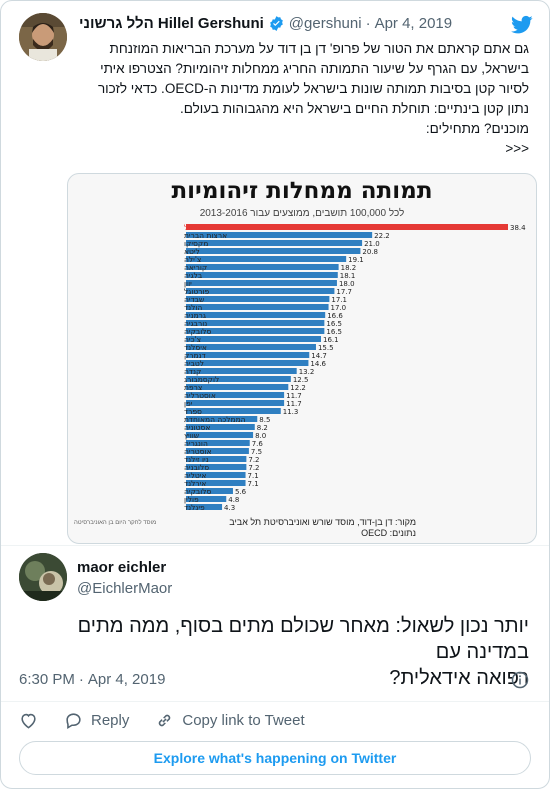 The image size is (550, 789). I want to click on tweet-actions: Reply Copy link to Tweet, so click(175, 720).